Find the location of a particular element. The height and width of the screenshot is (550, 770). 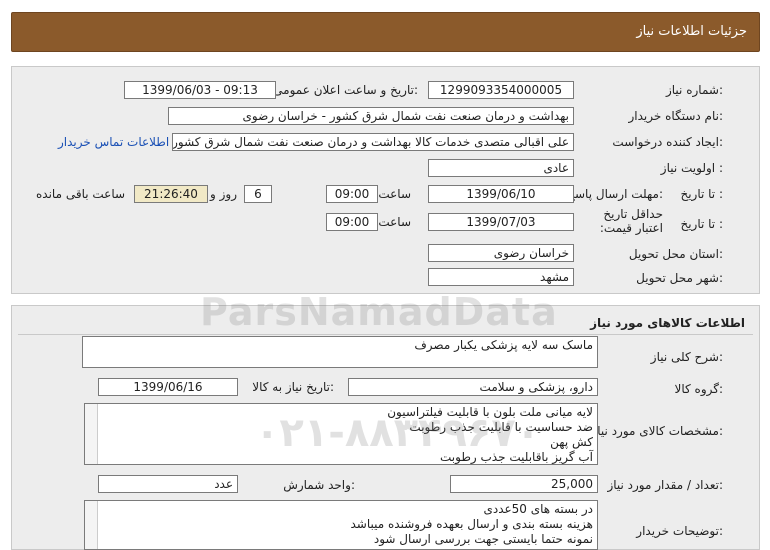

need-number-field: 1299093354000005 is located at coordinates (501, 90).